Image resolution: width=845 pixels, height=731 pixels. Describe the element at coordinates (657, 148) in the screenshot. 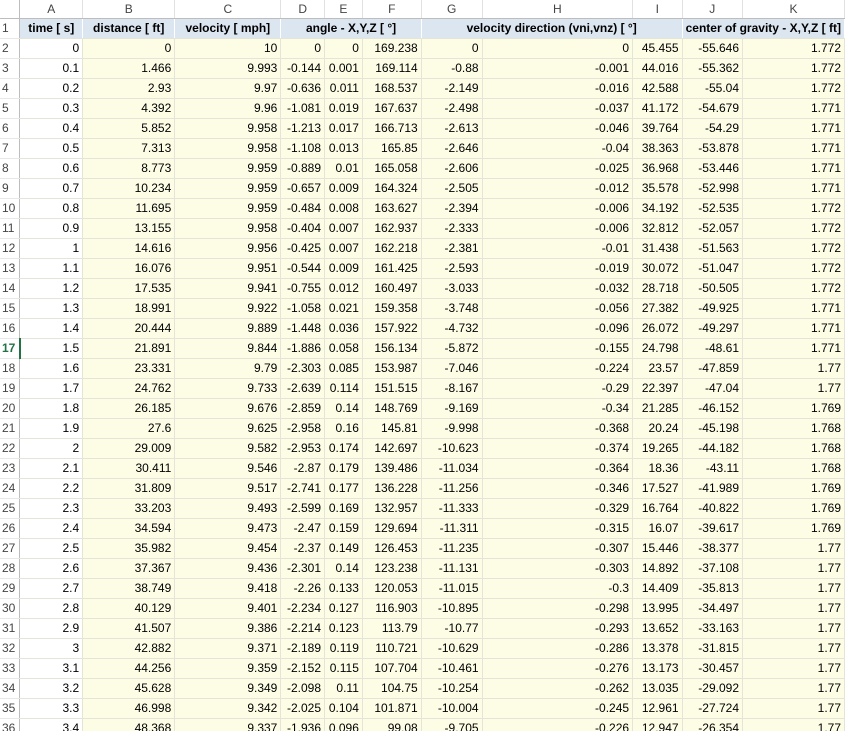

I see `cell-i: 38.363` at that location.